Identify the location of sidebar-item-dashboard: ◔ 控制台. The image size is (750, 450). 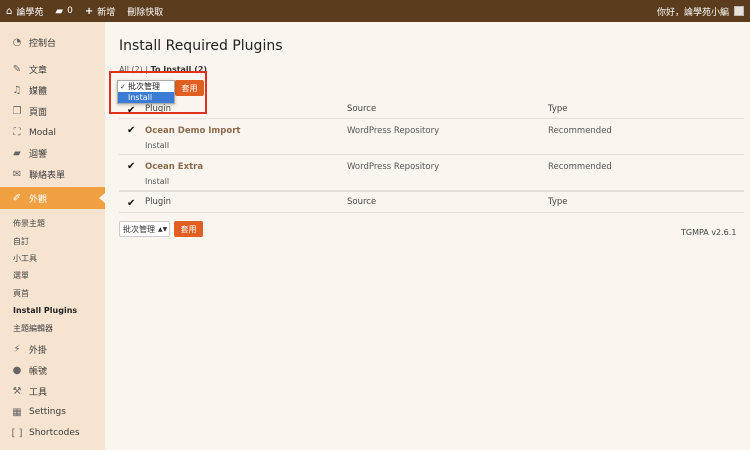
(52, 42).